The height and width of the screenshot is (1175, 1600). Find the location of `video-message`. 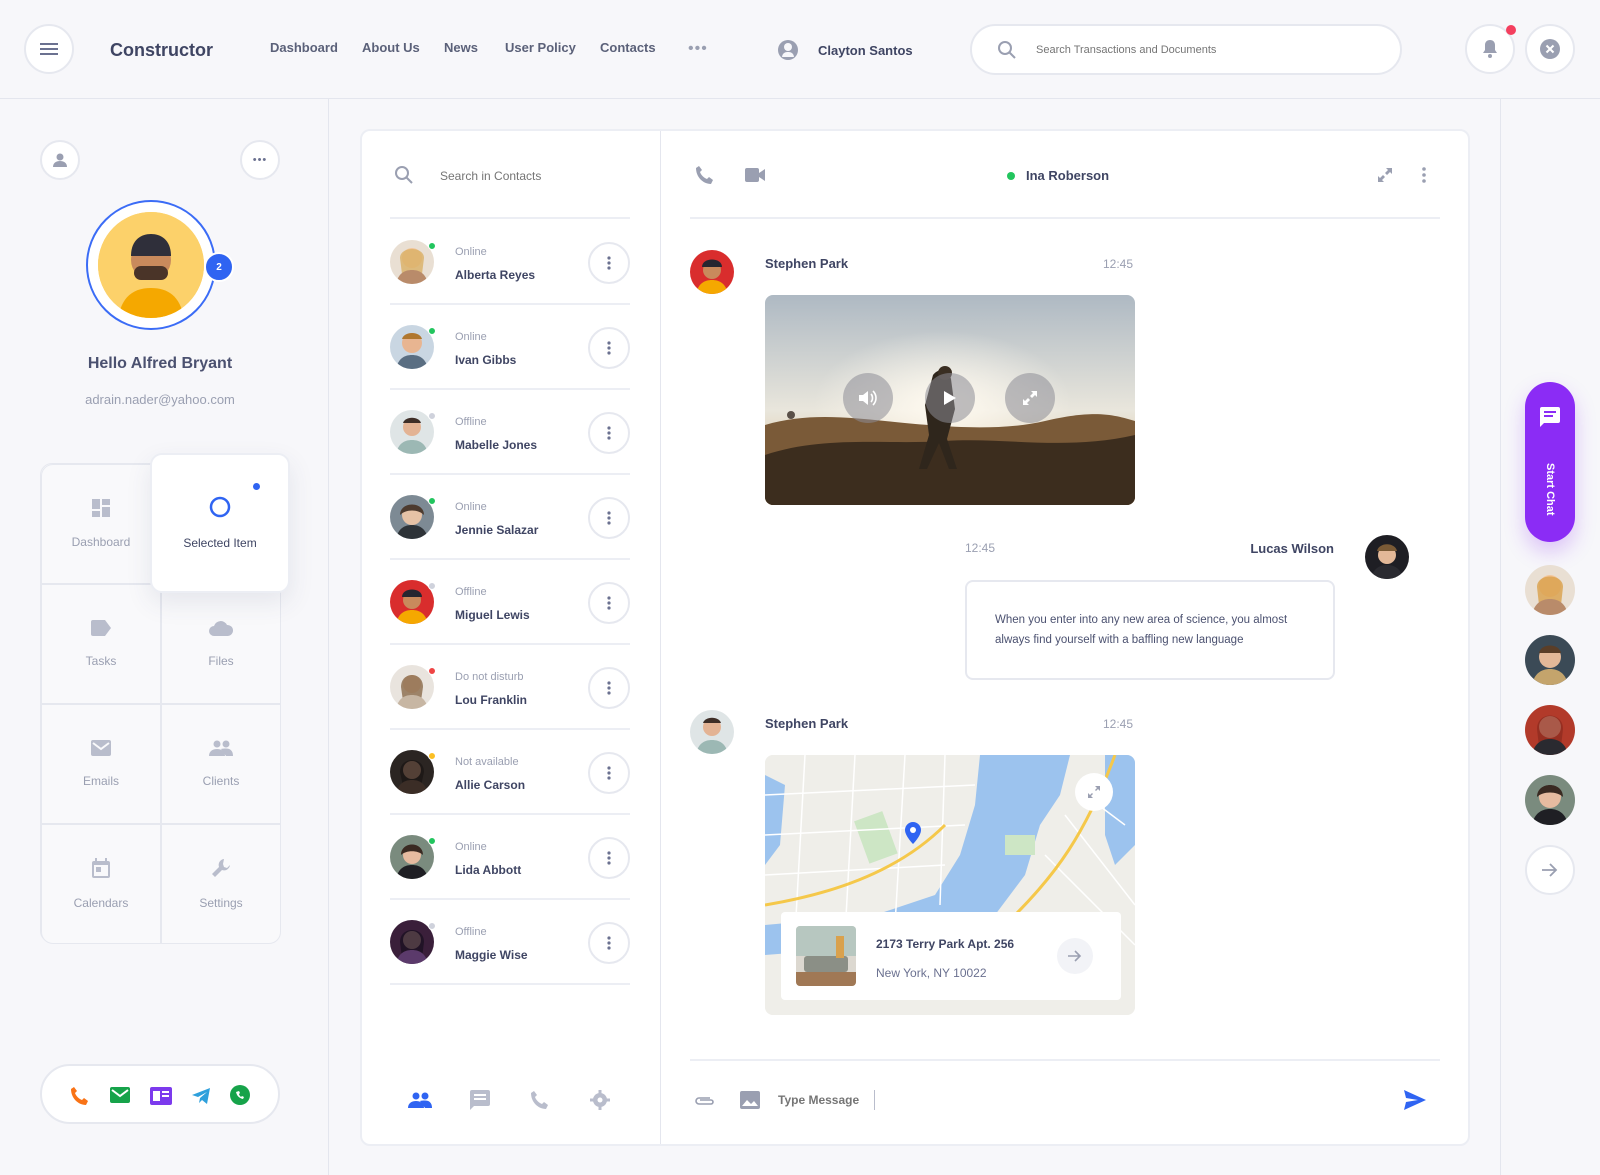

video-message is located at coordinates (950, 400).